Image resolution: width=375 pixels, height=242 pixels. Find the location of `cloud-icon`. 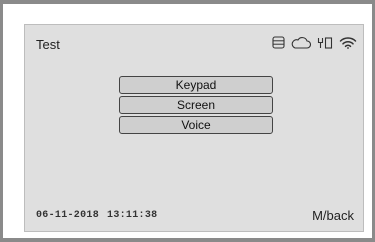

cloud-icon is located at coordinates (301, 42).